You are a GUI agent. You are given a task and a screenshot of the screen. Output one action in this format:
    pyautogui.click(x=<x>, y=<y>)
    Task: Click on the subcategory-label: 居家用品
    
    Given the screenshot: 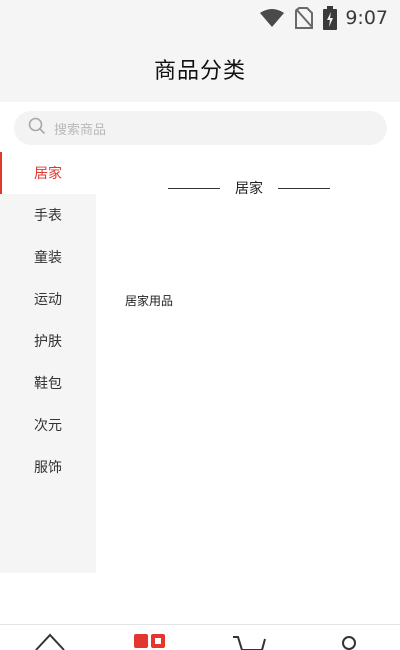 What is the action you would take?
    pyautogui.click(x=149, y=301)
    